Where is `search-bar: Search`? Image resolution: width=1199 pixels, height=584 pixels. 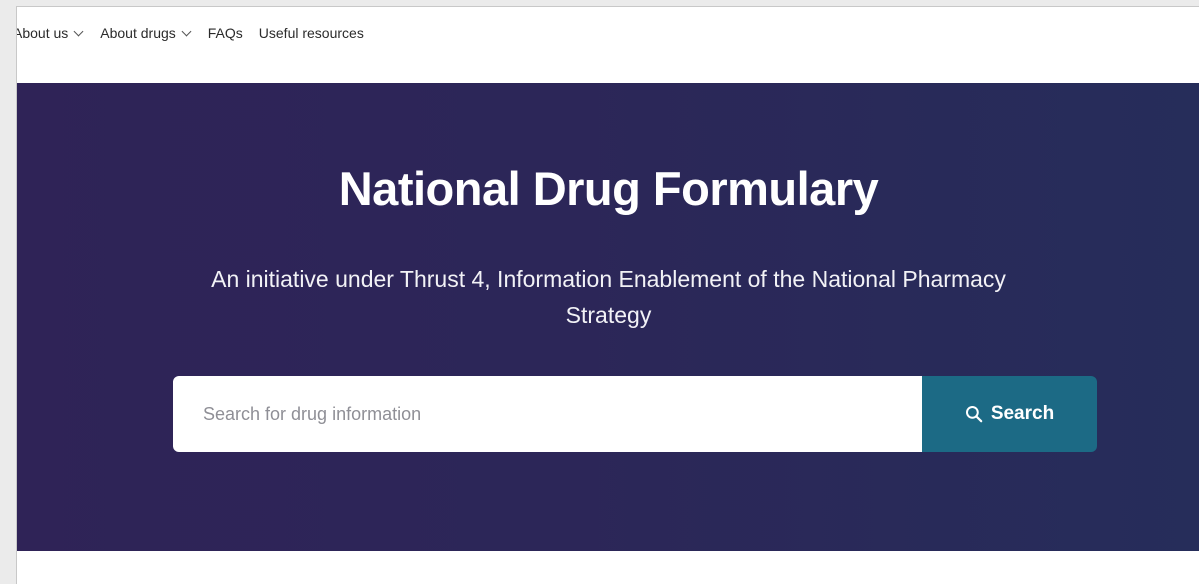
search-bar: Search is located at coordinates (635, 414).